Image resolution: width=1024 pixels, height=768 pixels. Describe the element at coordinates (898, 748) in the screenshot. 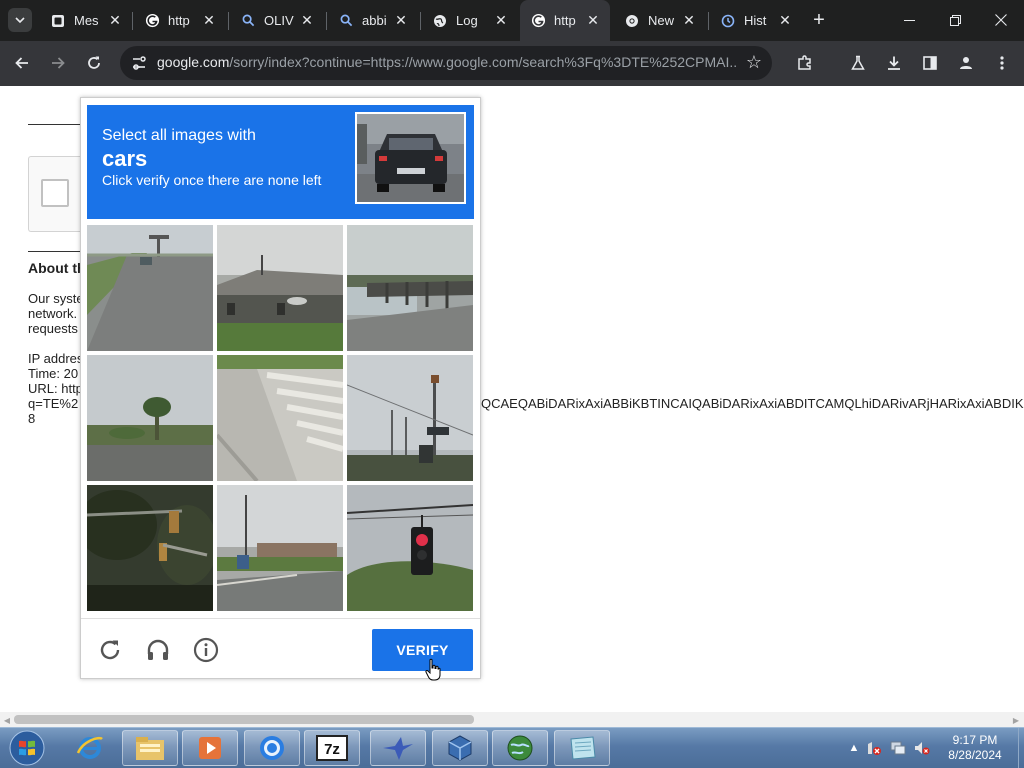

I see `network-icon` at that location.